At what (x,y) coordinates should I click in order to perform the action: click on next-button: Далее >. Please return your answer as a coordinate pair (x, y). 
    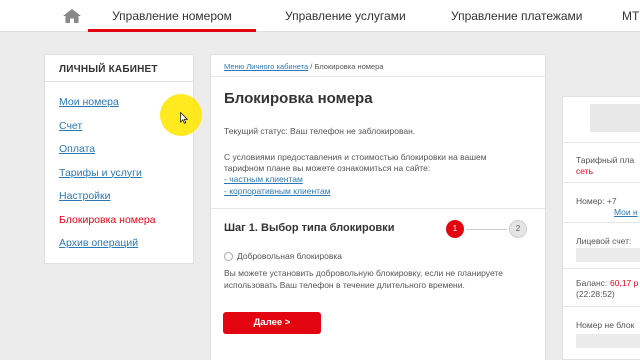
    Looking at the image, I should click on (272, 323).